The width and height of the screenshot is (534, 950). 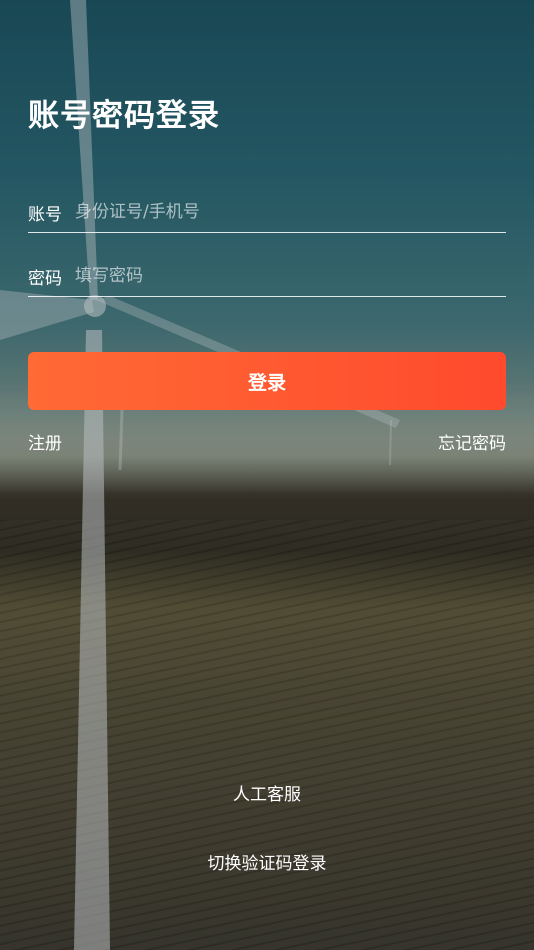 What do you see at coordinates (267, 792) in the screenshot?
I see `customer-service-link: 人工客服` at bounding box center [267, 792].